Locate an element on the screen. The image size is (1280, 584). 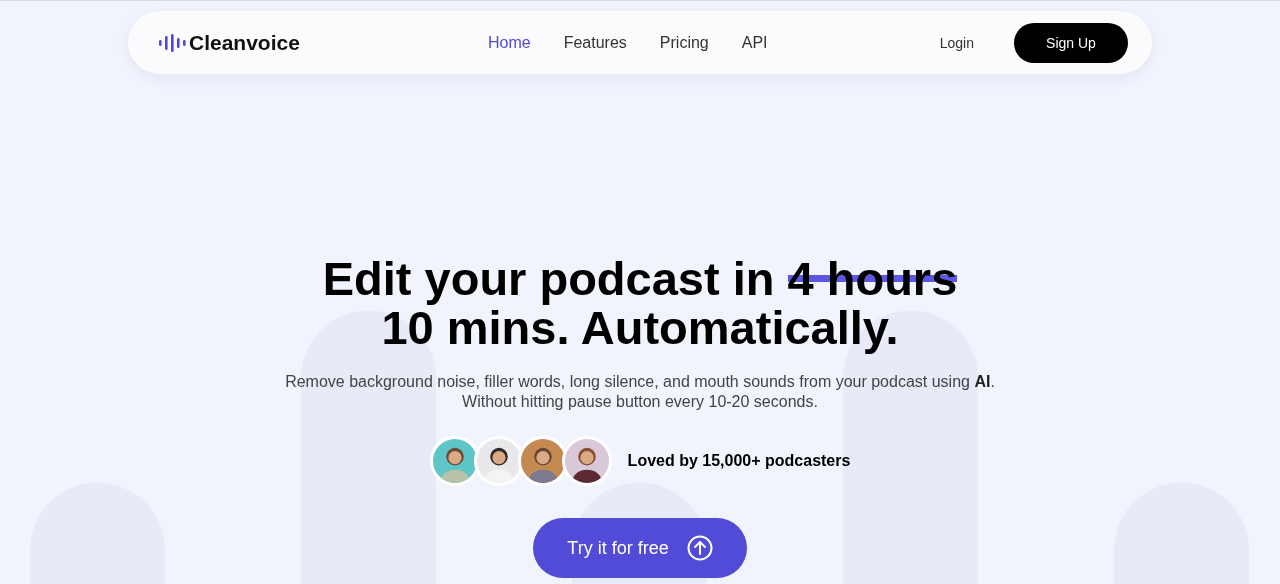
social-proof-text: Loved by 15,000+ podcasters is located at coordinates (739, 461).